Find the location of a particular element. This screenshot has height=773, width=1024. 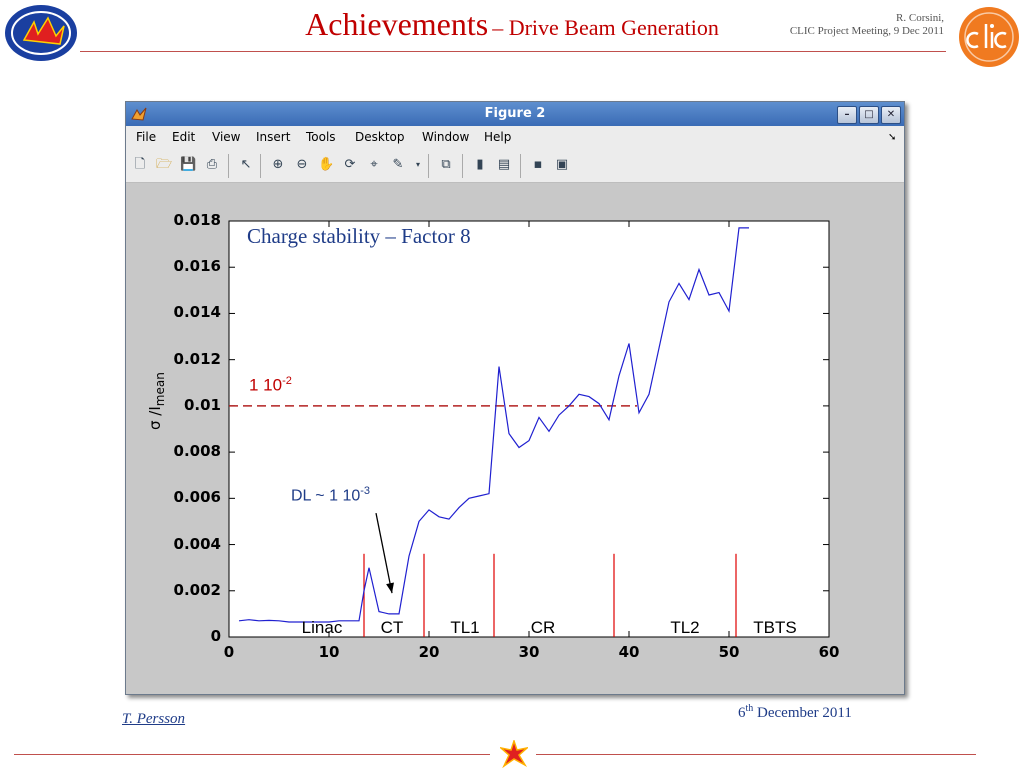

threshold-label-exp: -2 is located at coordinates (287, 381).